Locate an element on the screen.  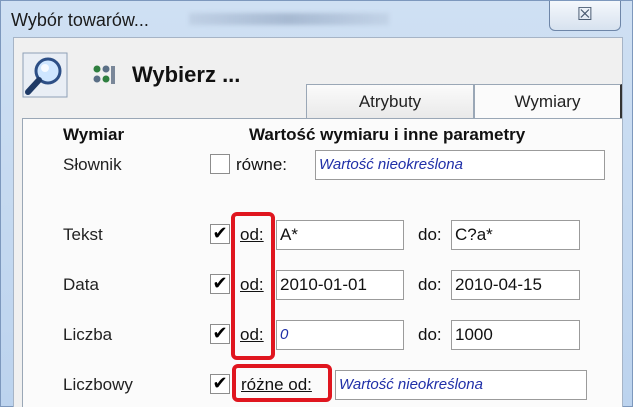
blurred-title-region is located at coordinates (289, 19).